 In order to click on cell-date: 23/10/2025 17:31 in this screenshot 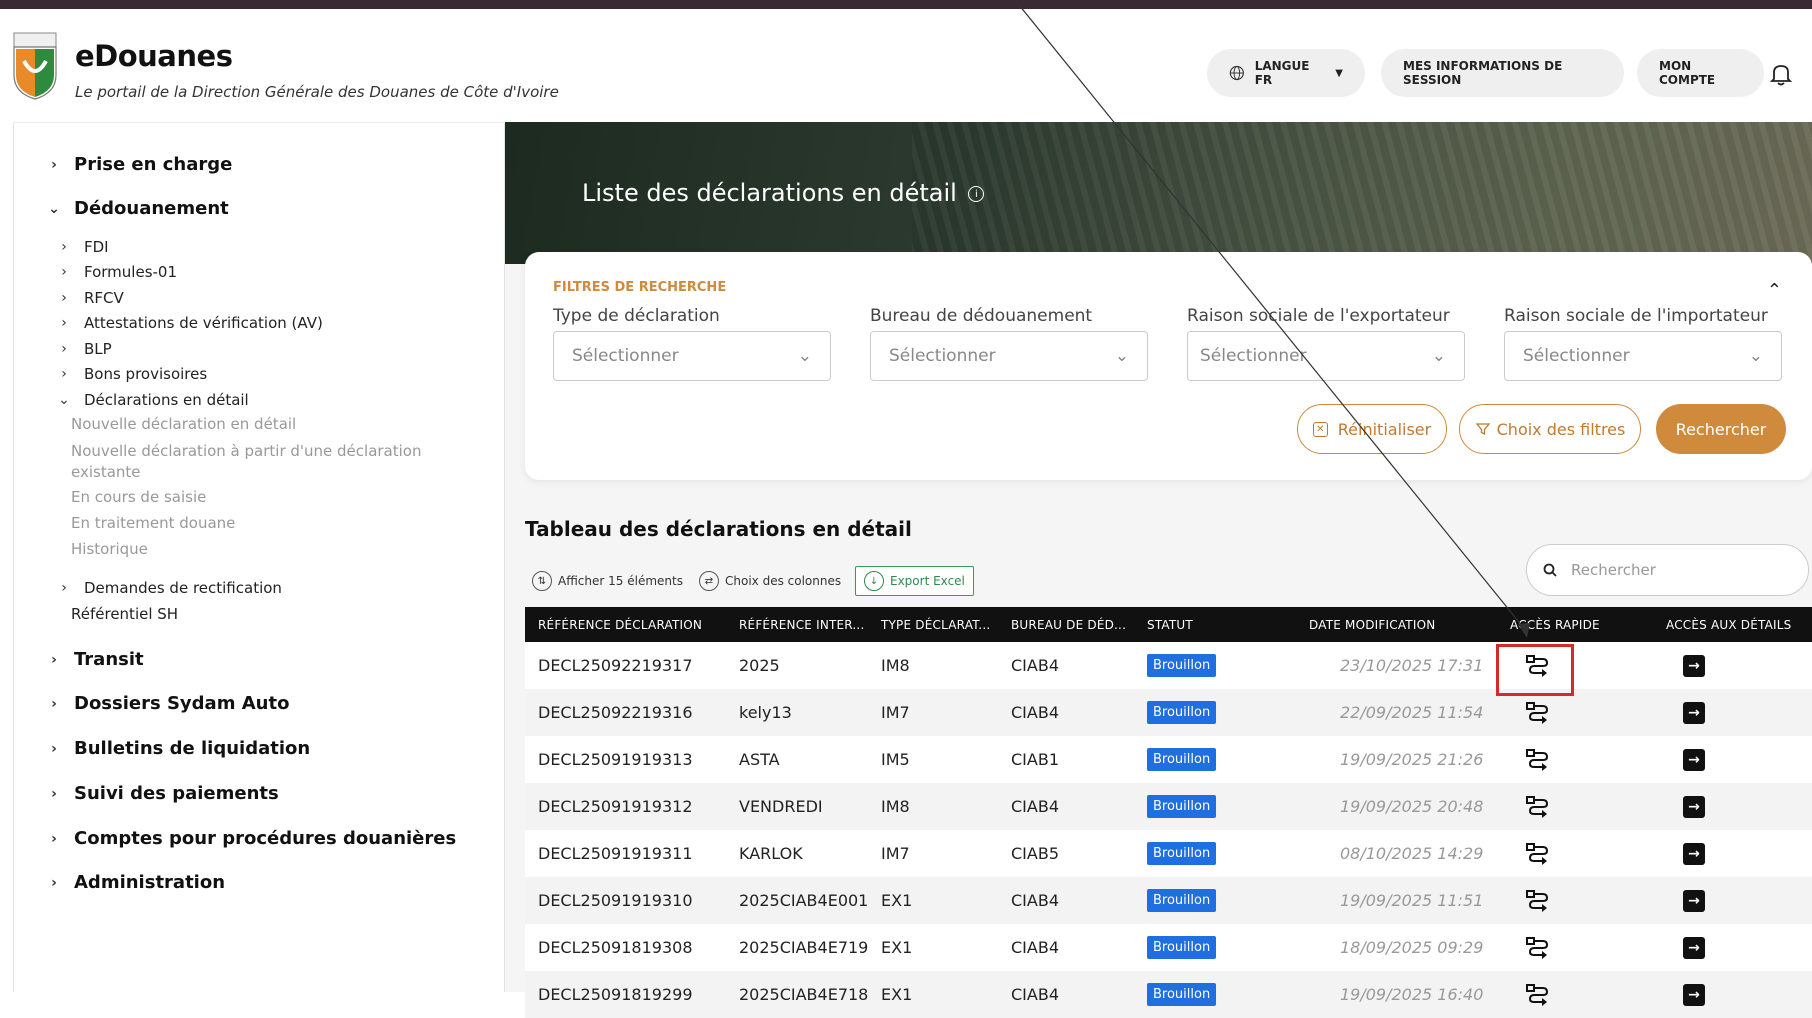, I will do `click(1412, 665)`.